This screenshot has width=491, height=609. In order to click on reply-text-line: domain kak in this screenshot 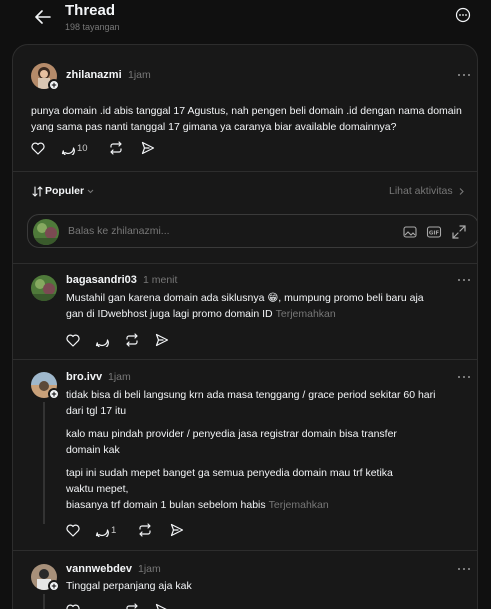, I will do `click(93, 450)`.